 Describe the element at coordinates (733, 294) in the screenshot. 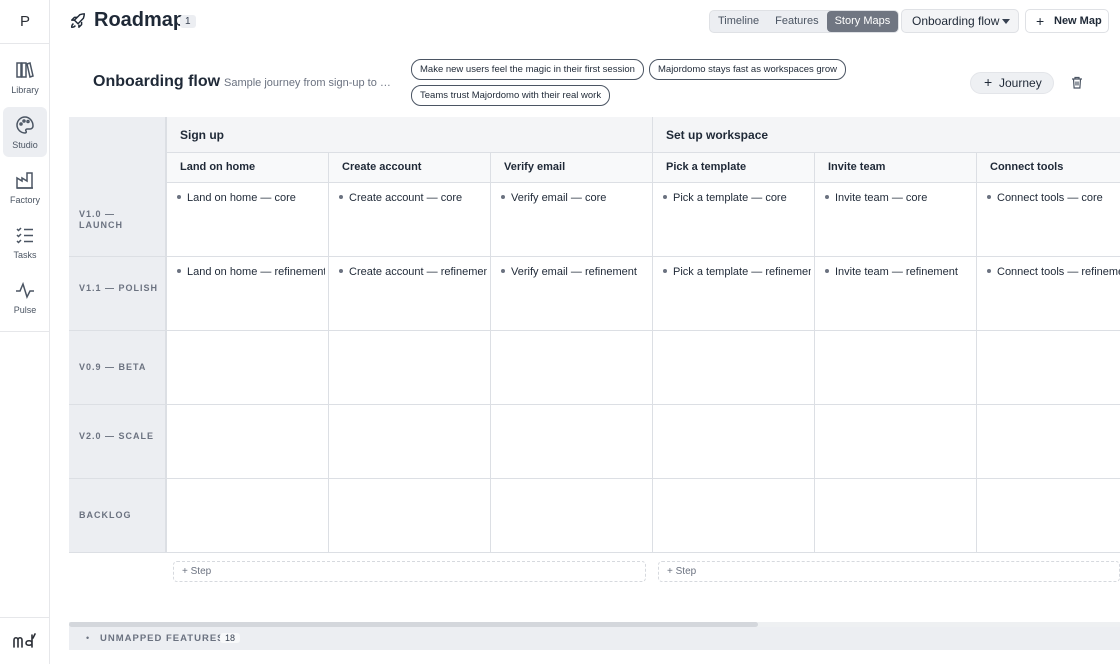

I see `story-cell: Pick a template — refinement` at that location.